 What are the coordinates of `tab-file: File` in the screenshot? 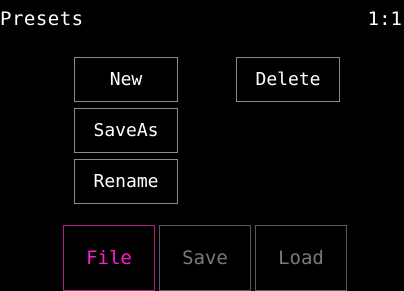 It's located at (109, 258).